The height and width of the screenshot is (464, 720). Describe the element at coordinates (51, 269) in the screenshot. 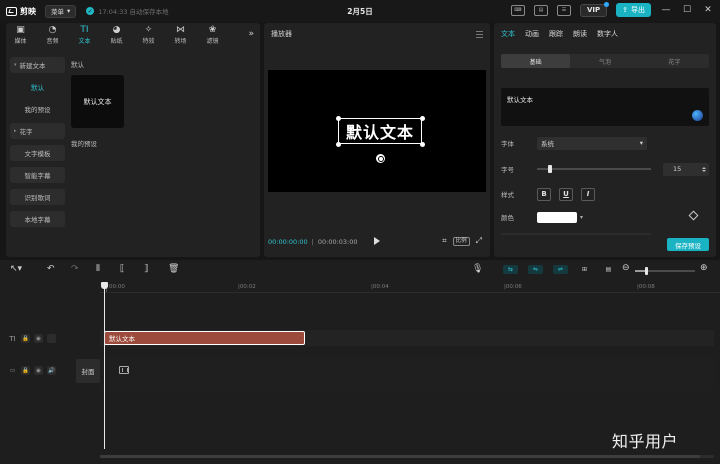

I see `undo-icon: ↶` at that location.